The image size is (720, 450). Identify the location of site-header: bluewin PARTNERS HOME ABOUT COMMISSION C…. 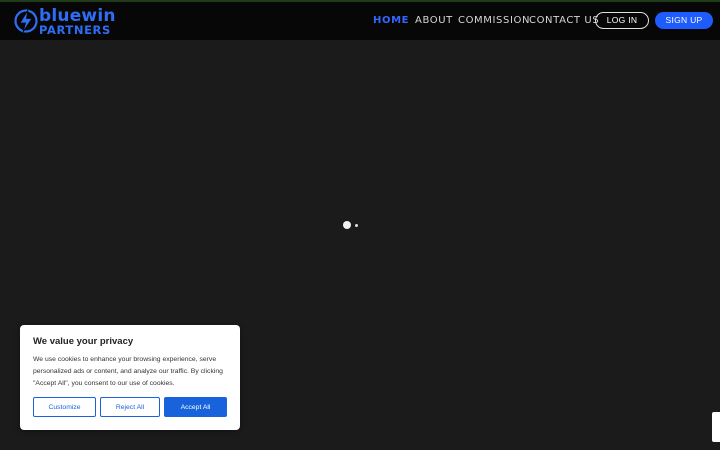
(360, 21).